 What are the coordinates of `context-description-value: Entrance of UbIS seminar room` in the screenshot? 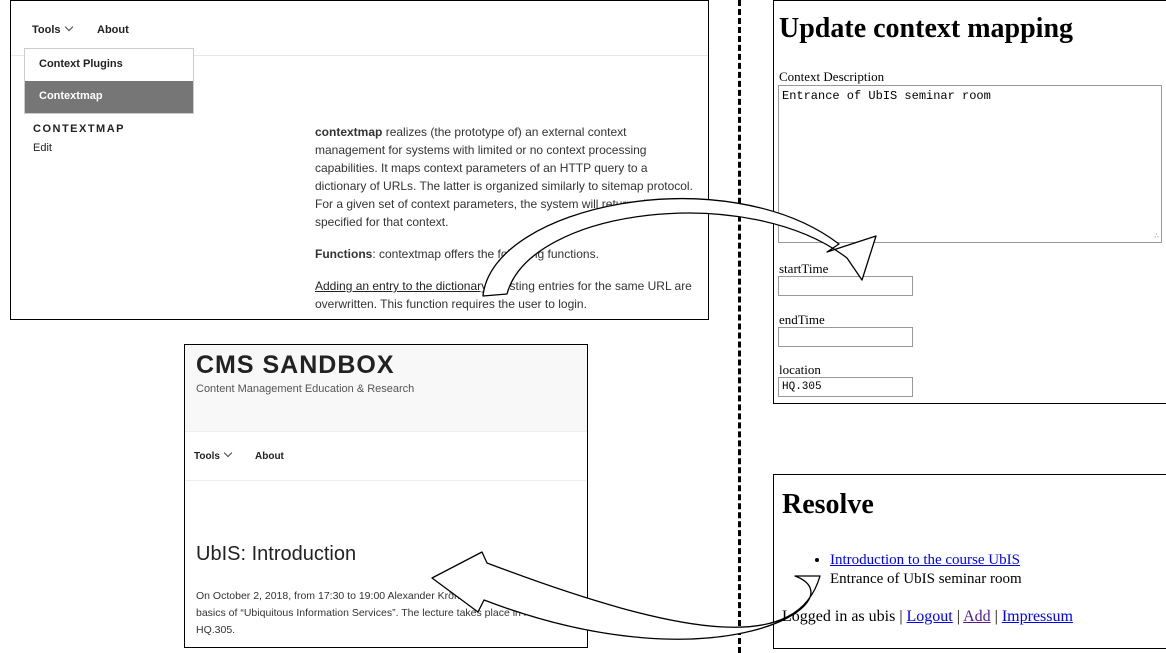 It's located at (886, 96).